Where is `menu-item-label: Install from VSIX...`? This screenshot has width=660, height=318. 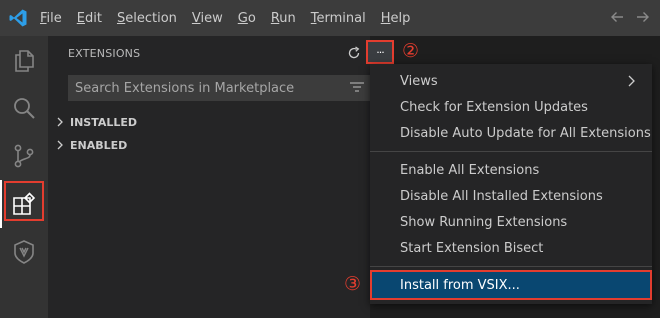 menu-item-label: Install from VSIX... is located at coordinates (460, 285).